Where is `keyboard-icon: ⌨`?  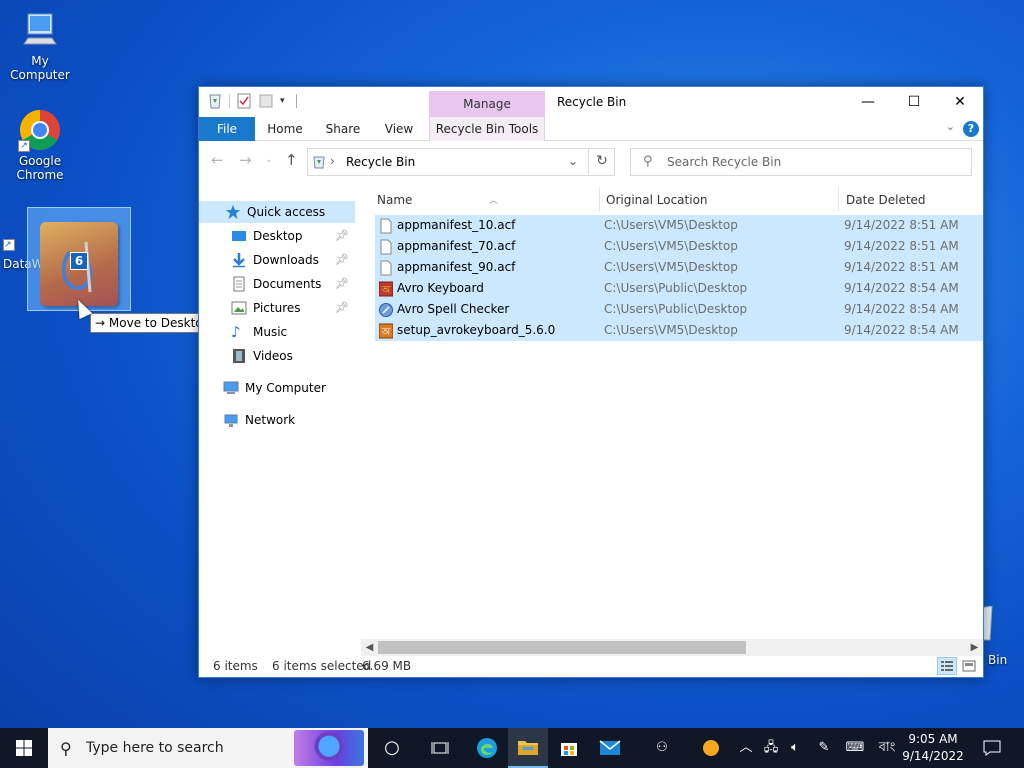 keyboard-icon: ⌨ is located at coordinates (855, 747).